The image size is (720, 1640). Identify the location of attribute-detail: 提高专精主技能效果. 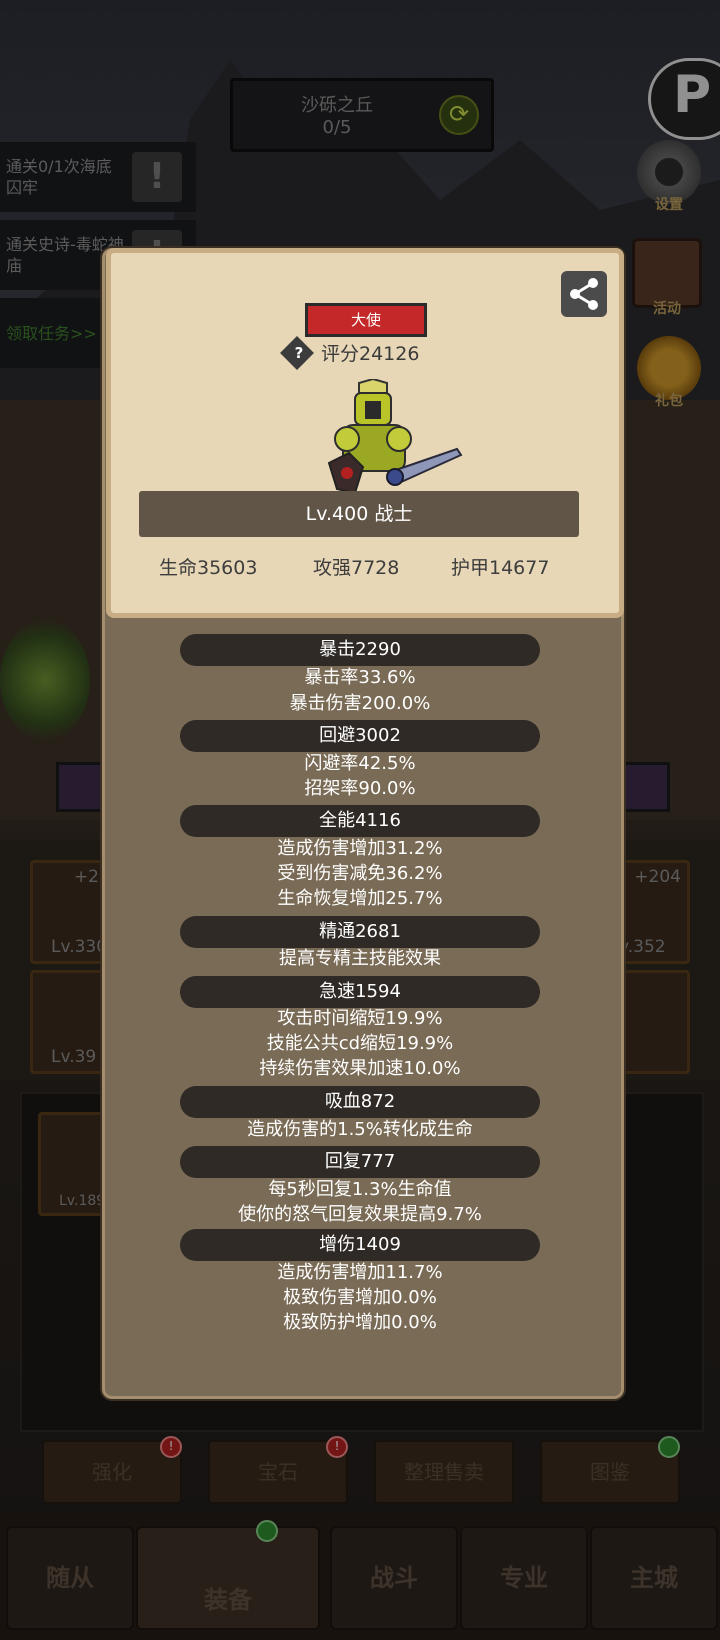
(360, 958).